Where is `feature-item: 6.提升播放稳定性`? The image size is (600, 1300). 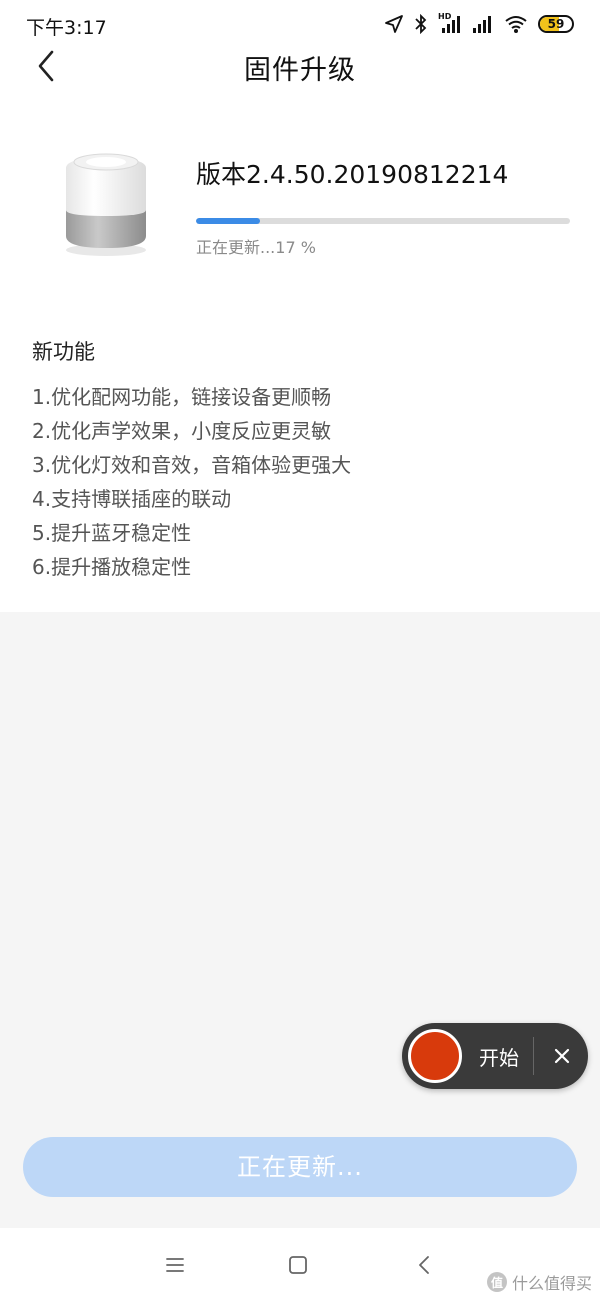 feature-item: 6.提升播放稳定性 is located at coordinates (112, 567).